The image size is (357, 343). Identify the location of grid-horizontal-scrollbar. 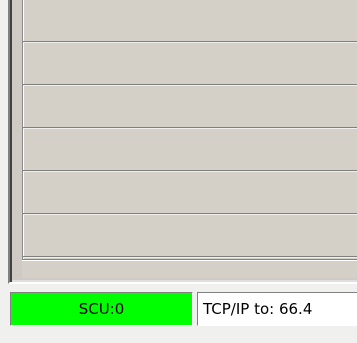
(189, 268).